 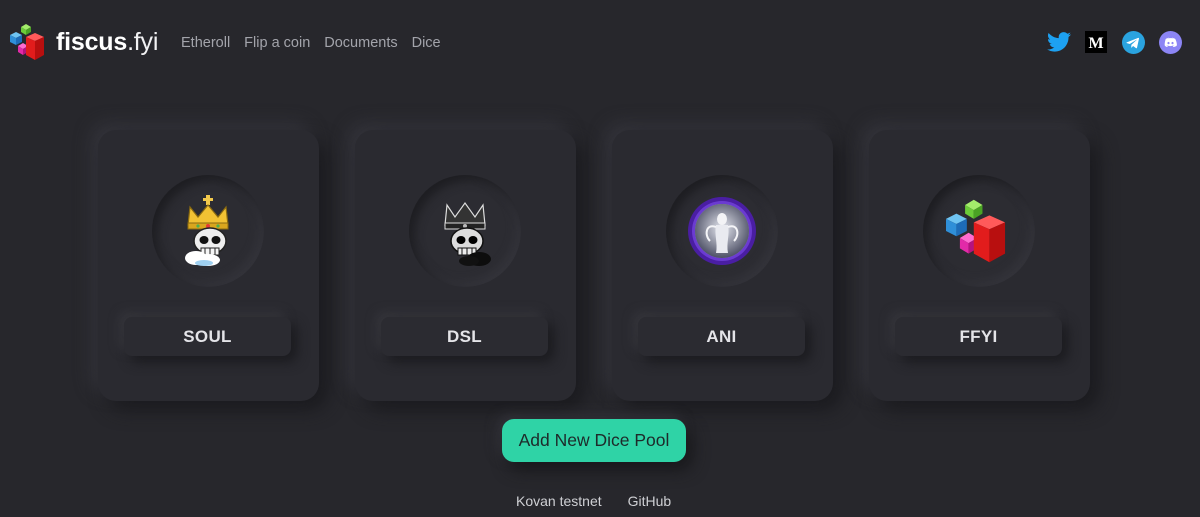 I want to click on skull-king-icon, so click(x=207, y=230).